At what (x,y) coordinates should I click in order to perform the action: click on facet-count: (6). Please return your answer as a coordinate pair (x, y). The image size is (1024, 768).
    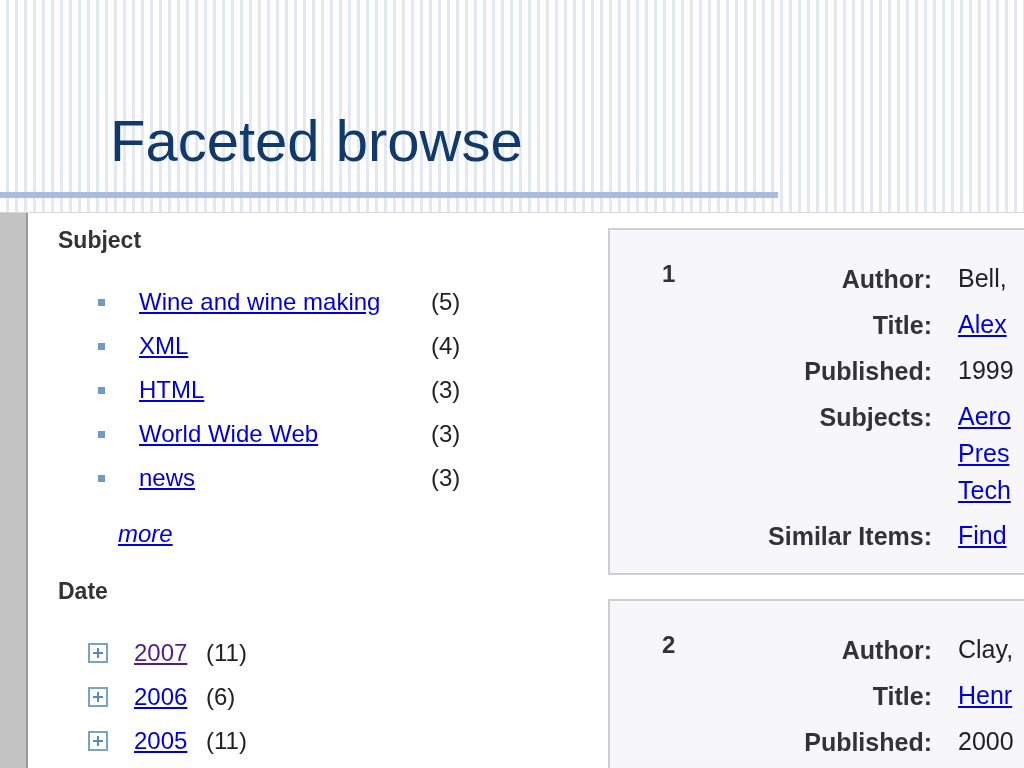
    Looking at the image, I should click on (221, 697).